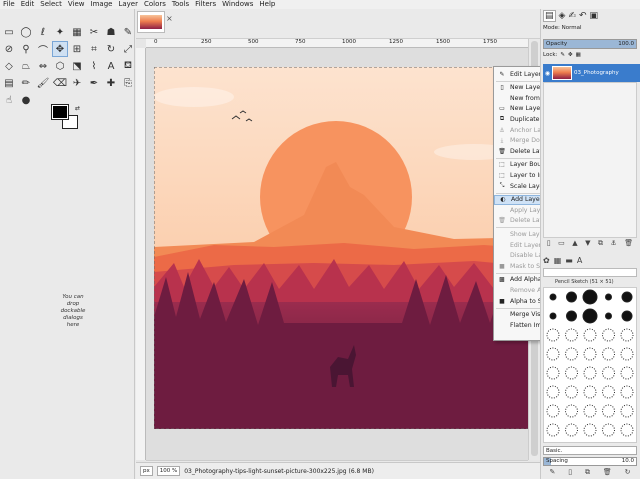 The image size is (640, 479). What do you see at coordinates (590, 450) in the screenshot?
I see `brush-preset-select: Basic.` at bounding box center [590, 450].